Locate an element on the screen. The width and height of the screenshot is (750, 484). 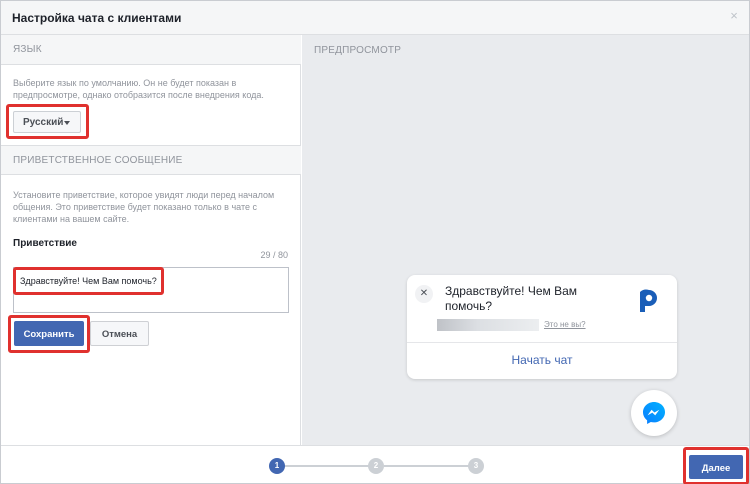
start-chat-button: Начать чат is located at coordinates (542, 360).